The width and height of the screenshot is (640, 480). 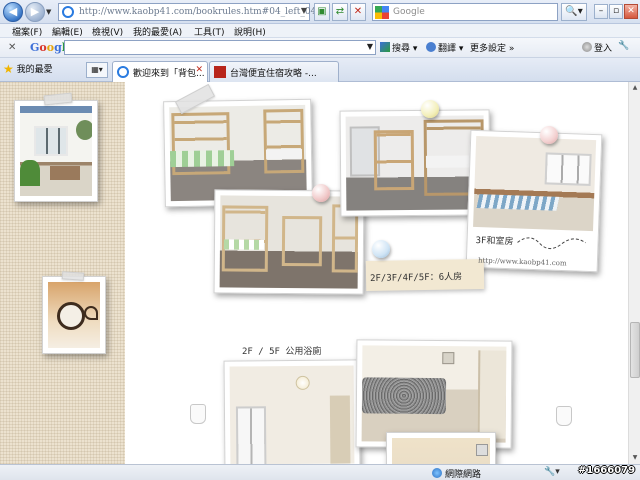 What do you see at coordinates (12, 47) in the screenshot?
I see `close-toolbar-icon: ✕` at bounding box center [12, 47].